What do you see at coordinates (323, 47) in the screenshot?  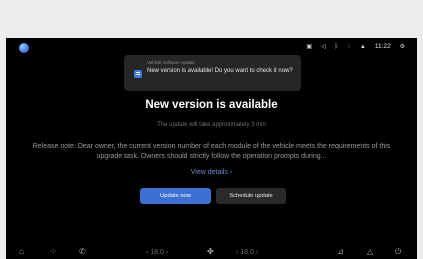 I see `volume-icon: ◁` at bounding box center [323, 47].